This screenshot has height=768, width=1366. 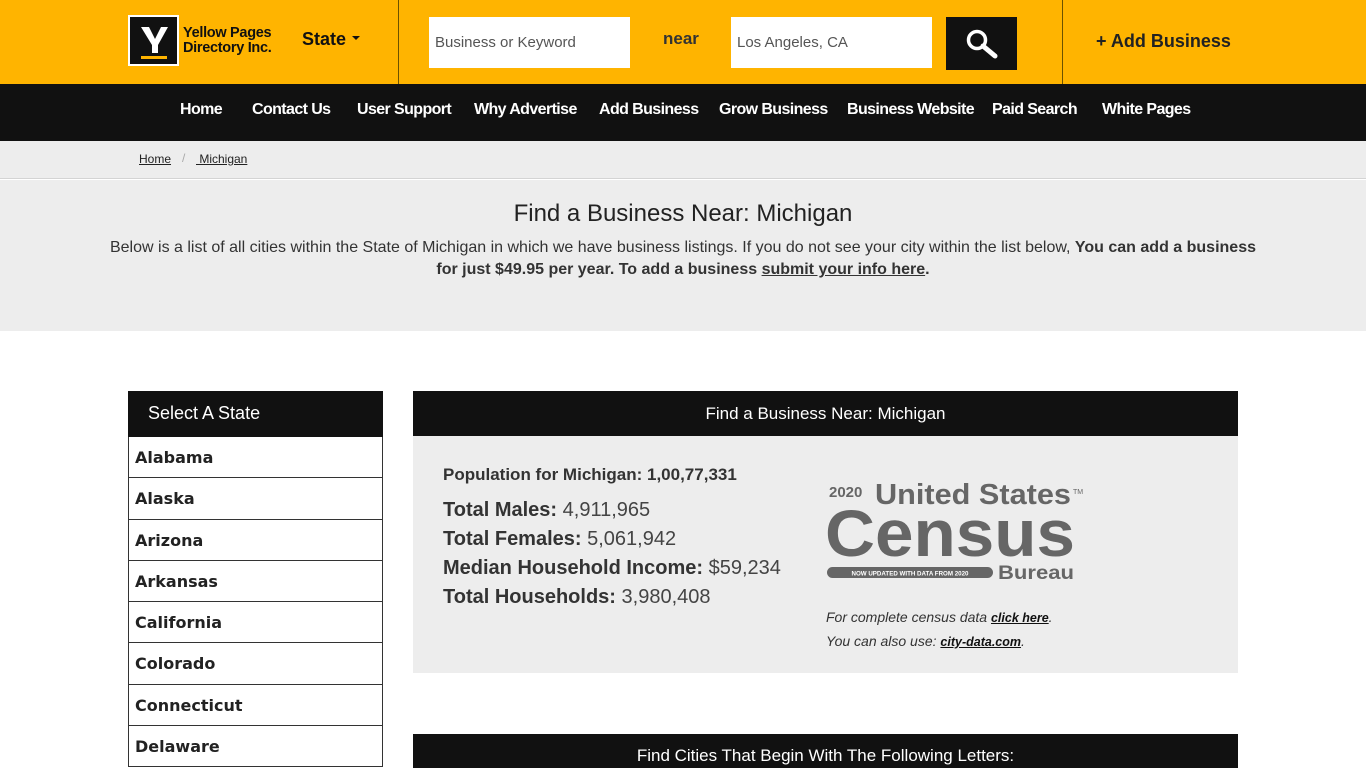 I want to click on state-item-connecticut: Connecticut, so click(x=255, y=705).